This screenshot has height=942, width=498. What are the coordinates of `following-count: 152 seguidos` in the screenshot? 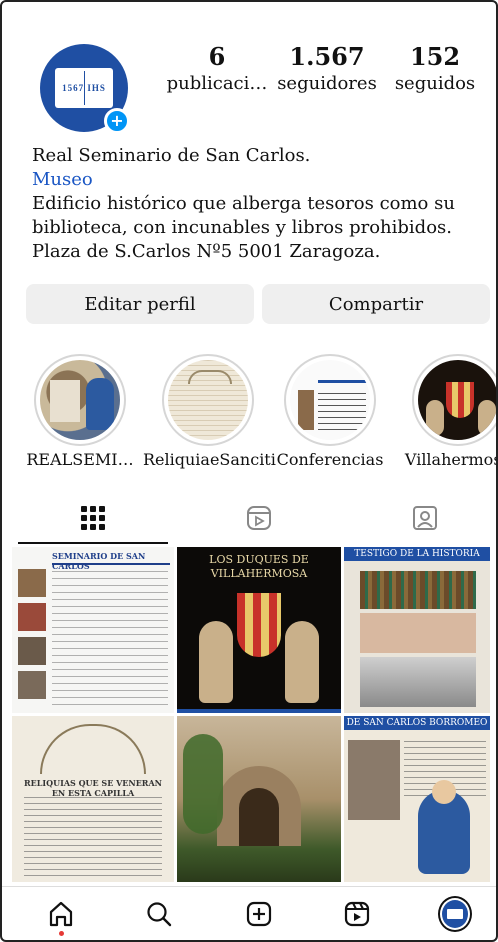 It's located at (435, 69).